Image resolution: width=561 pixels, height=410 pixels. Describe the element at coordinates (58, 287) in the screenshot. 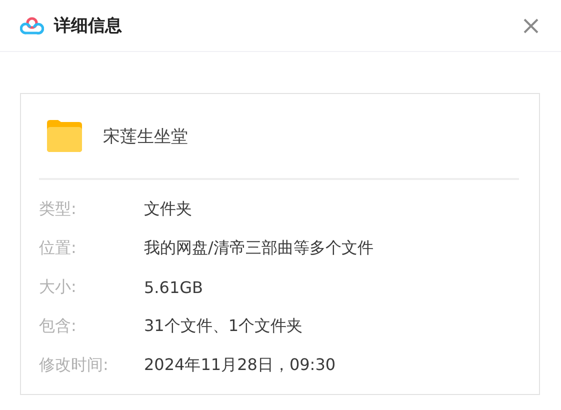

I see `detail-label: 大小:` at that location.